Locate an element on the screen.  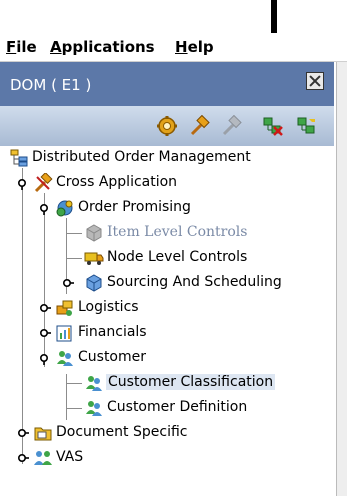
cube-icon is located at coordinates (94, 283).